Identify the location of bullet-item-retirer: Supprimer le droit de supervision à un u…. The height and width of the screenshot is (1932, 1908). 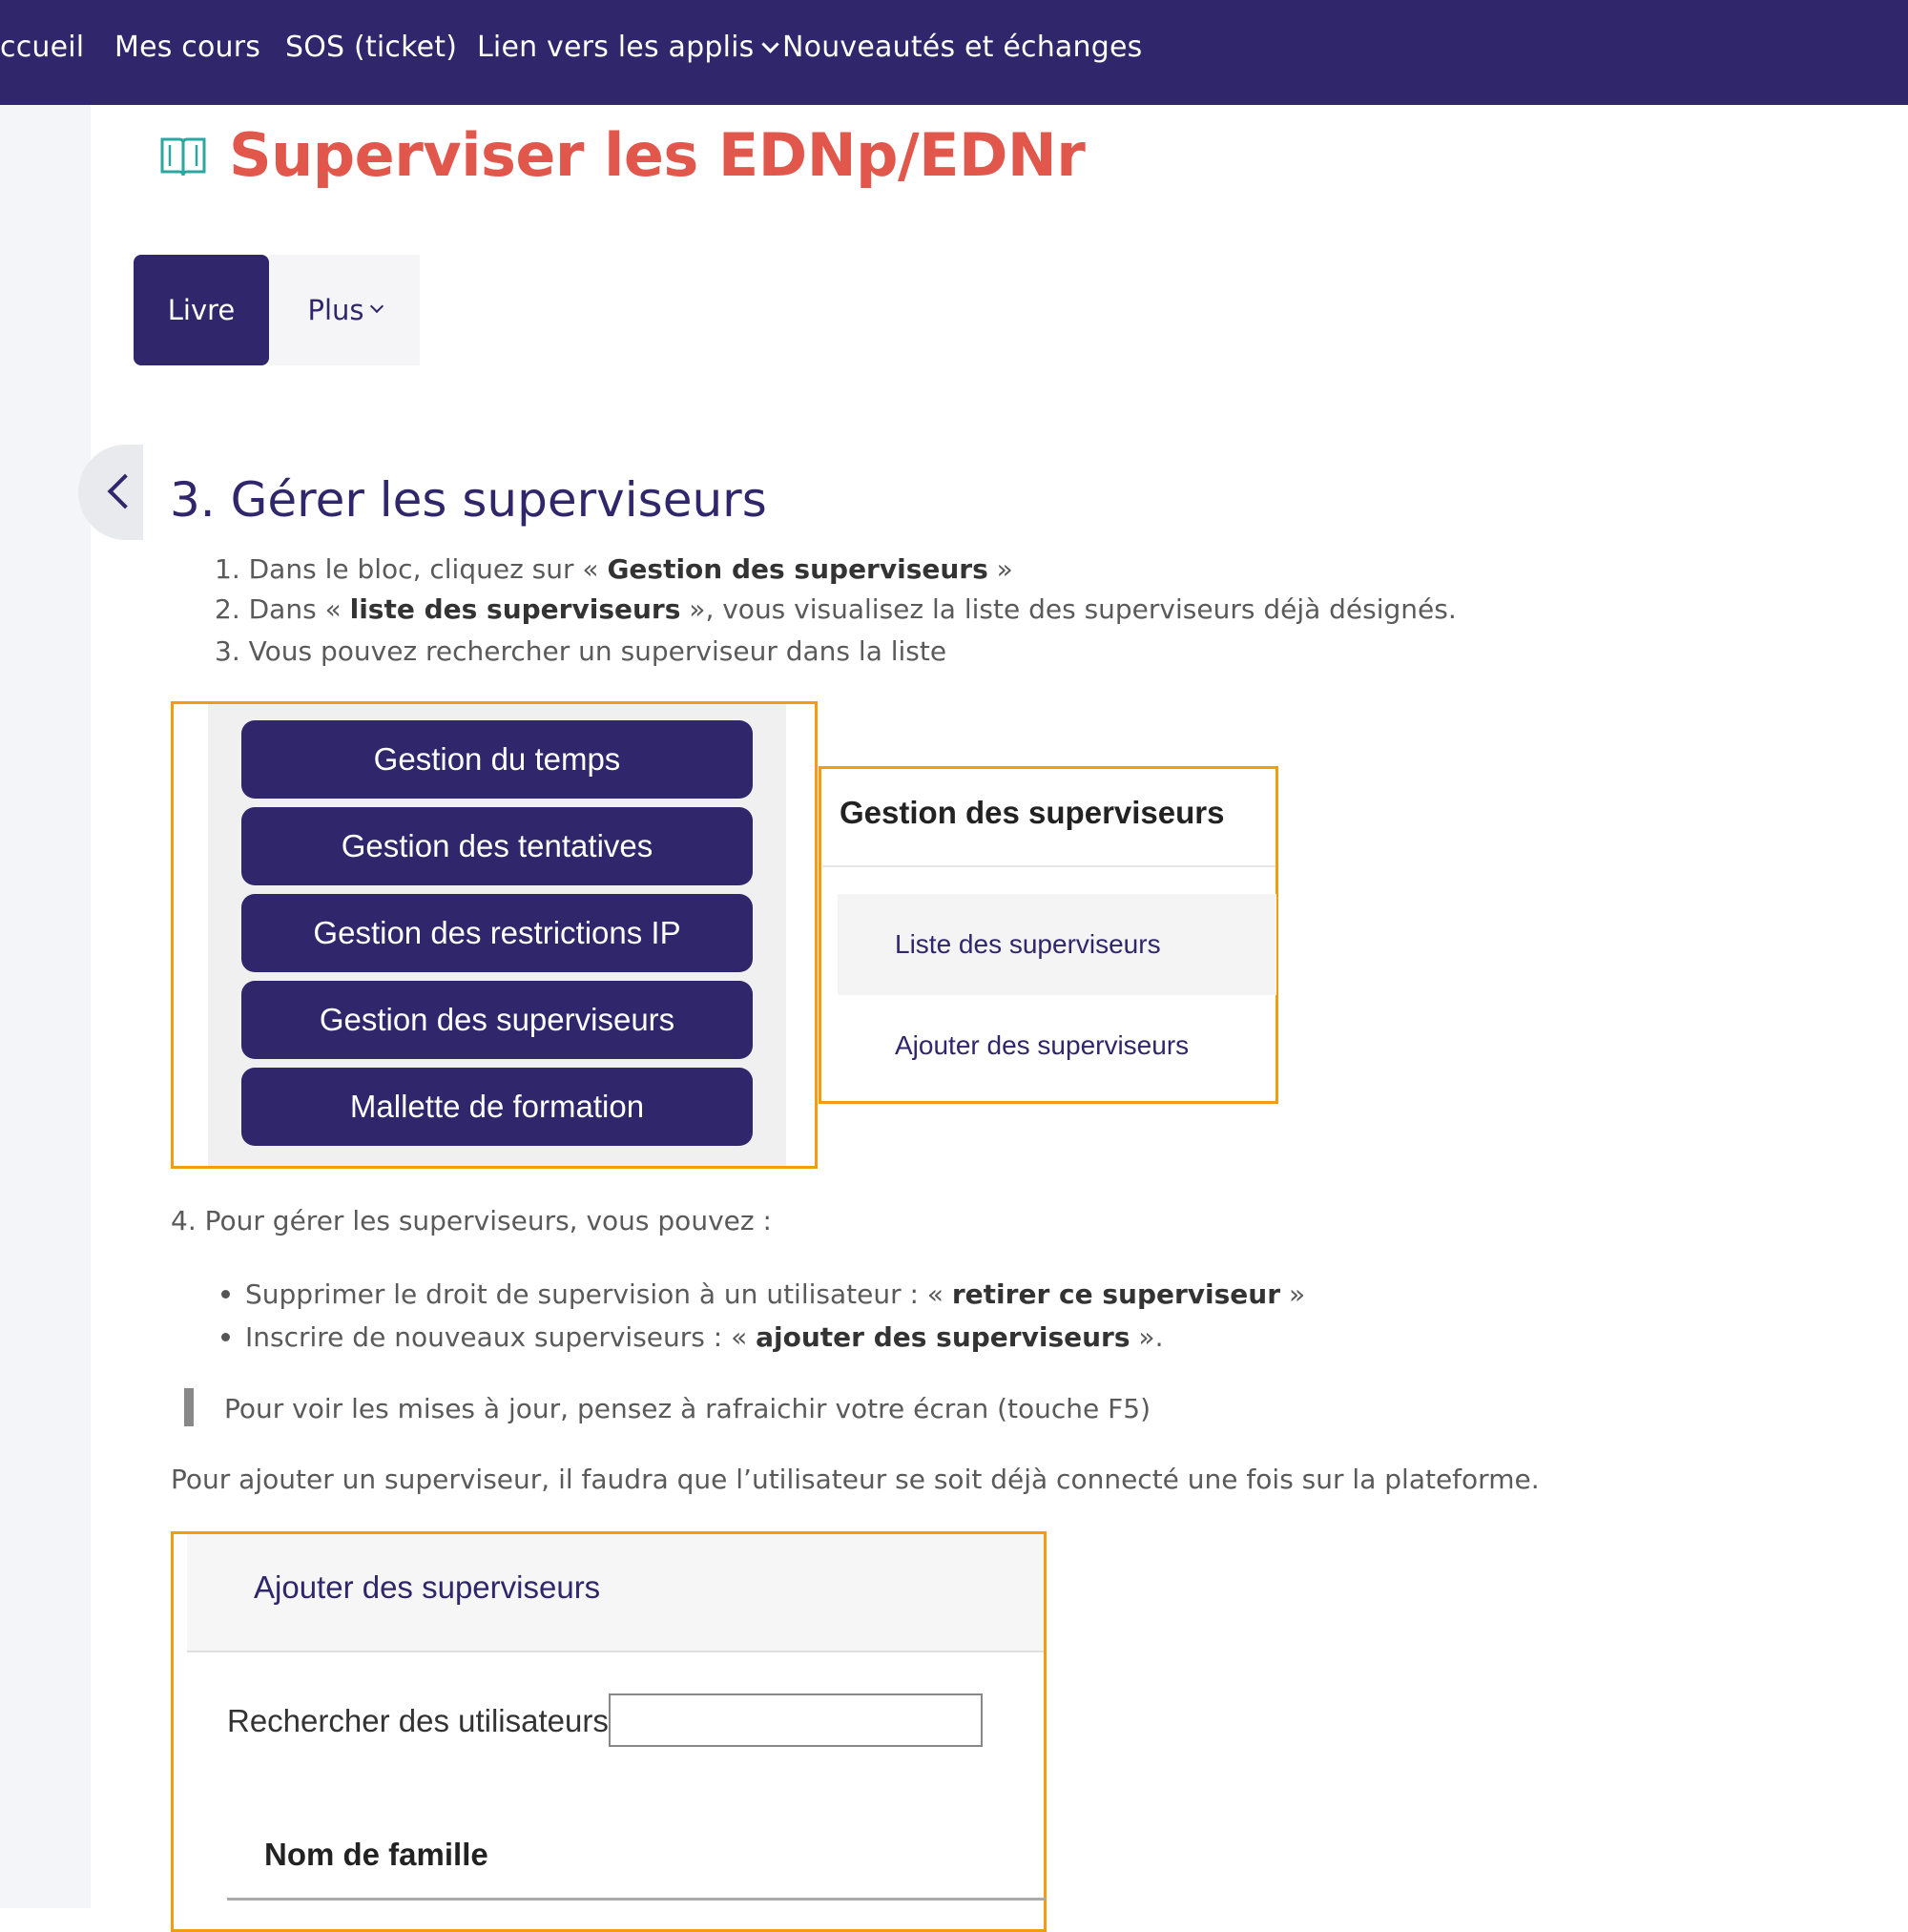
(763, 1294).